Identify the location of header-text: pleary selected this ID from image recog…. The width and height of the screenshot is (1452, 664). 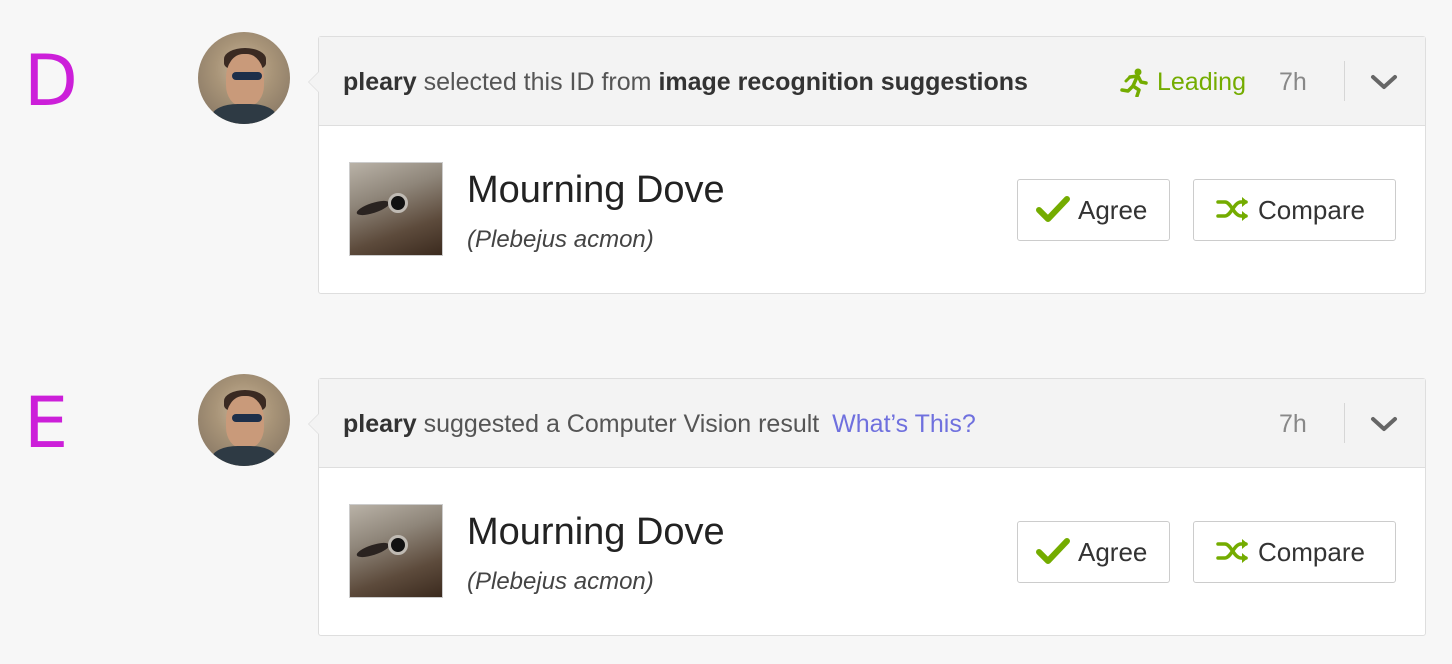
(685, 82).